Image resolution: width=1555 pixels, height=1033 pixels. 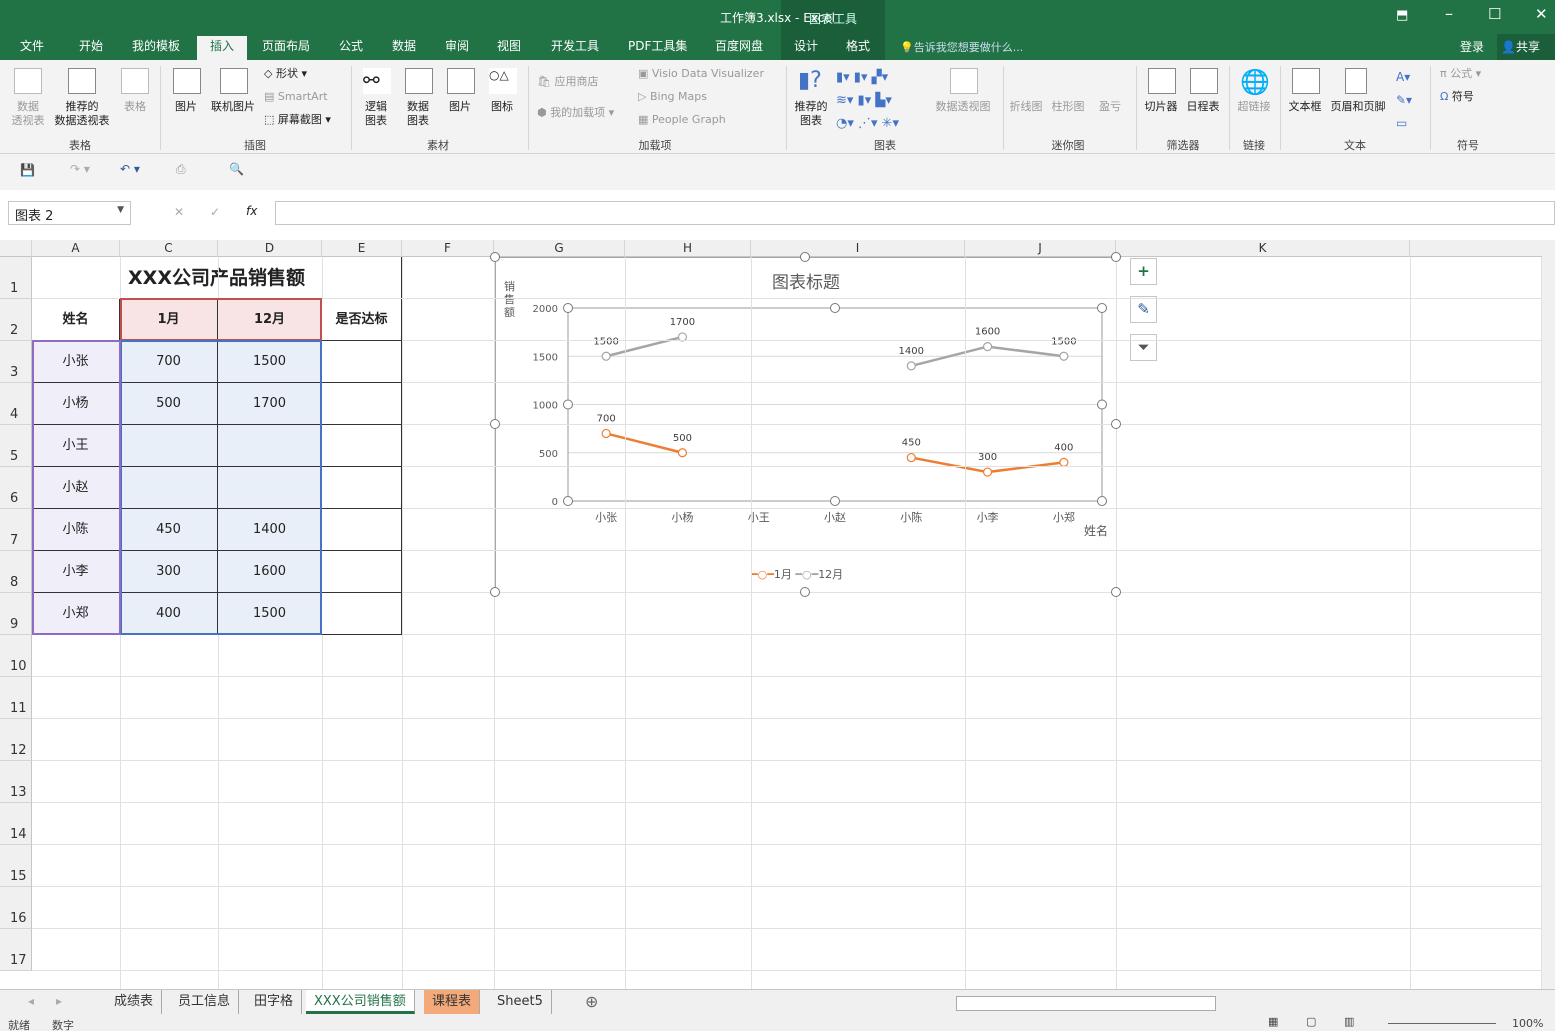 I want to click on logic-chart-button: 逻辑 图表, so click(x=376, y=114).